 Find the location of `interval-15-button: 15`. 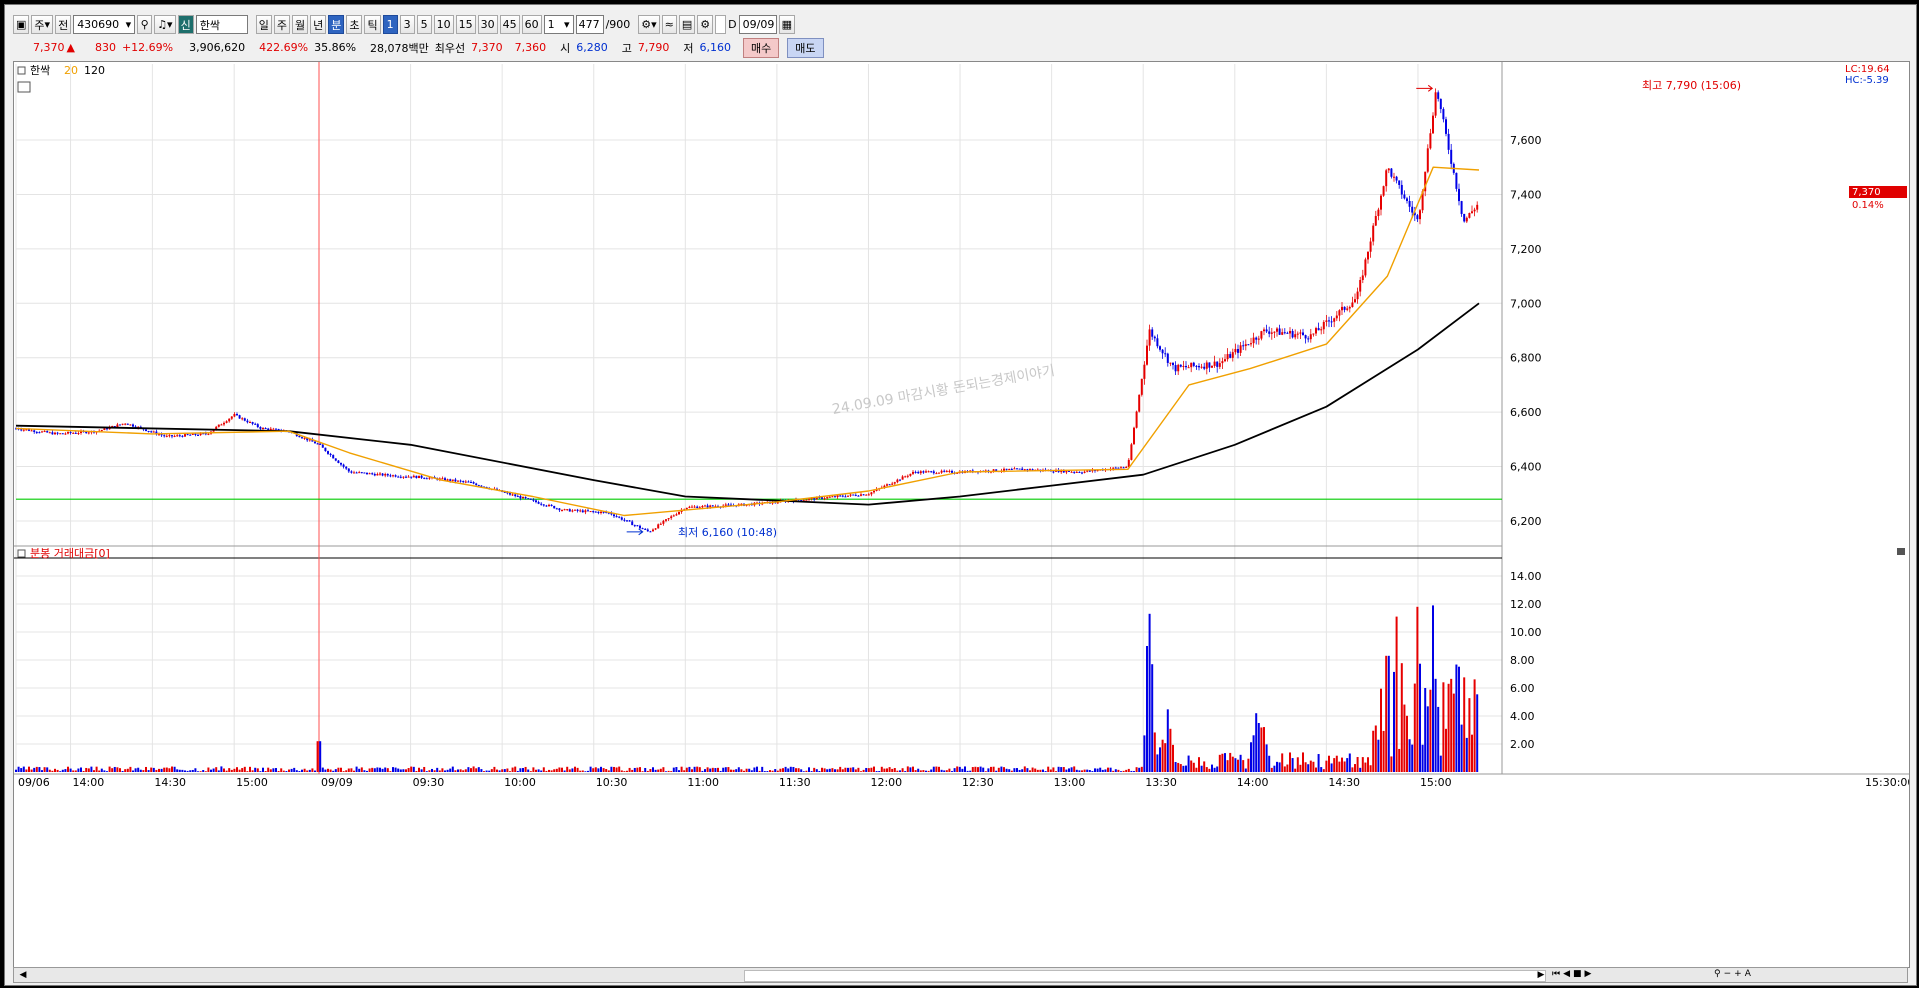

interval-15-button: 15 is located at coordinates (465, 24).